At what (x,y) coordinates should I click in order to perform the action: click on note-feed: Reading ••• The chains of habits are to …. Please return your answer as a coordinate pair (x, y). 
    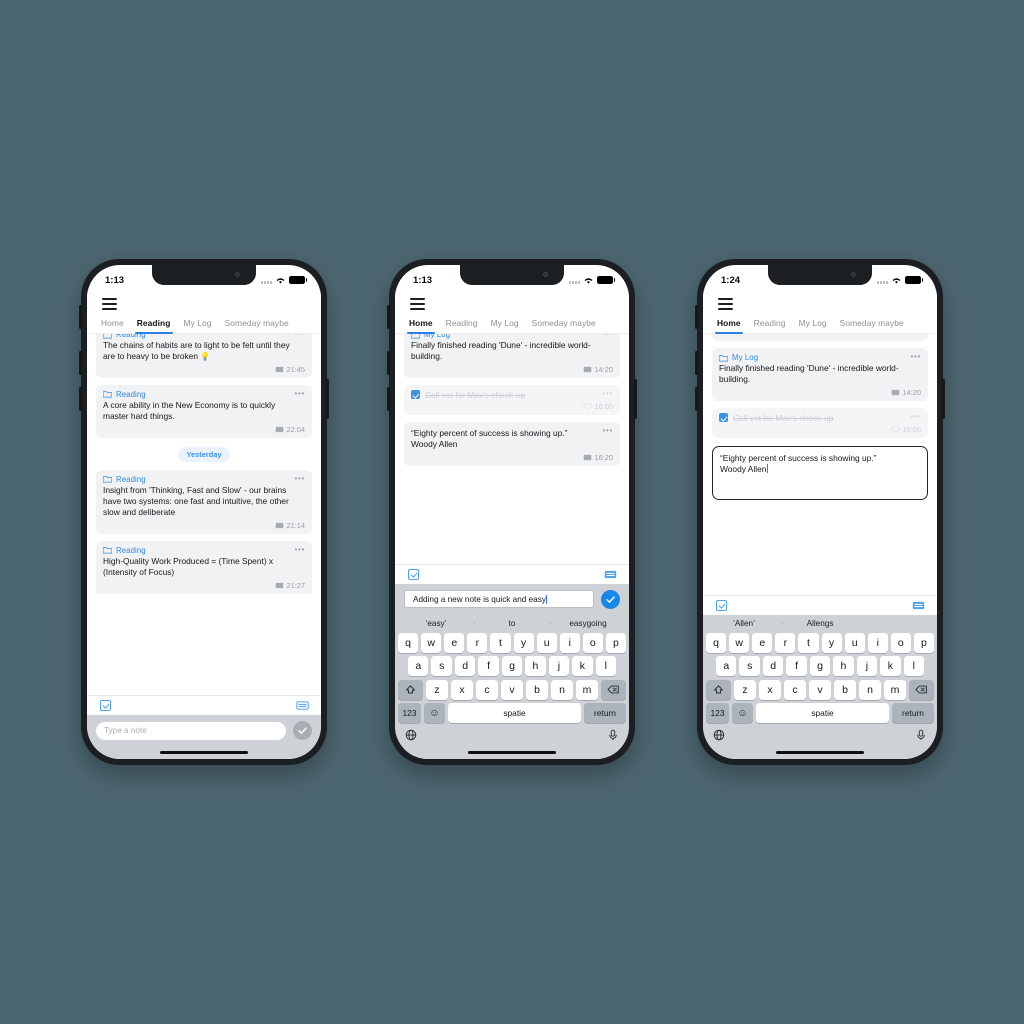
    Looking at the image, I should click on (204, 514).